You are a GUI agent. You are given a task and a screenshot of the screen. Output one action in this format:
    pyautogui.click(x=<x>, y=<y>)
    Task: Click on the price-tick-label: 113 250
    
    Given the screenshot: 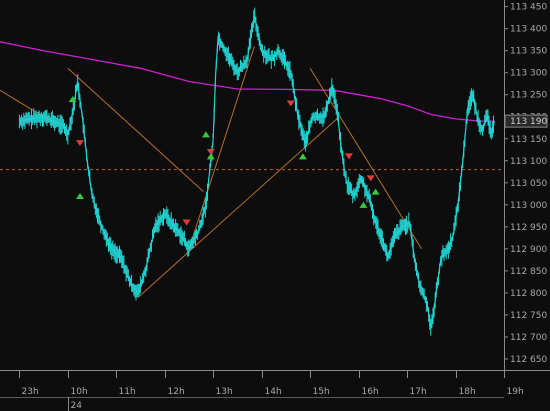 What is the action you would take?
    pyautogui.click(x=528, y=96)
    